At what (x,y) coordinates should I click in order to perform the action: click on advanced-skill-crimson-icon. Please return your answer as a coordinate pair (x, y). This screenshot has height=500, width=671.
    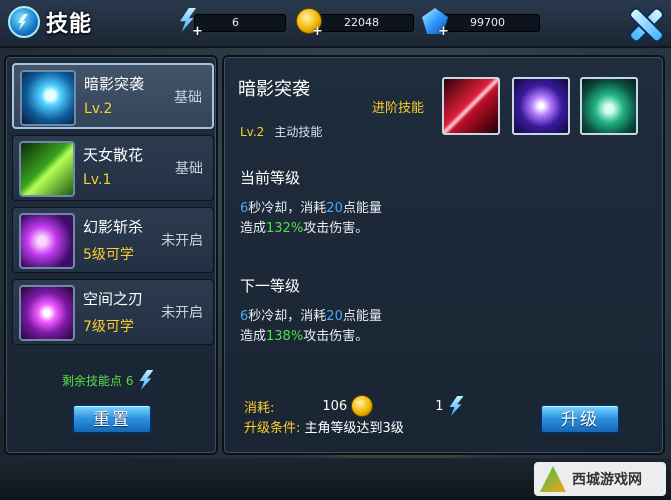
    Looking at the image, I should click on (471, 106).